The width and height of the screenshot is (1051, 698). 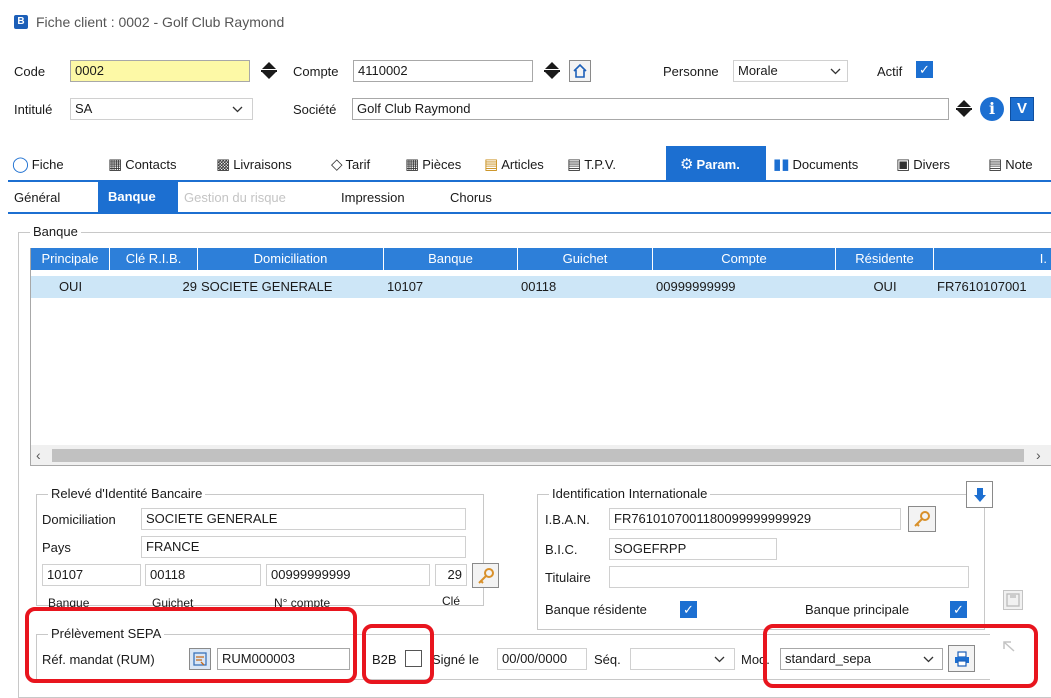 What do you see at coordinates (781, 164) in the screenshot?
I see `bars-icon: ▮▮` at bounding box center [781, 164].